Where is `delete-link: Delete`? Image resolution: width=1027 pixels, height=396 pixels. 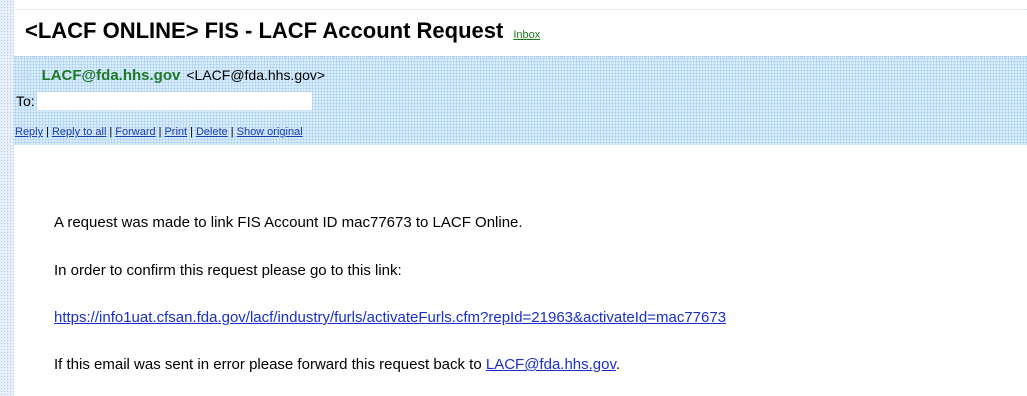 delete-link: Delete is located at coordinates (212, 132).